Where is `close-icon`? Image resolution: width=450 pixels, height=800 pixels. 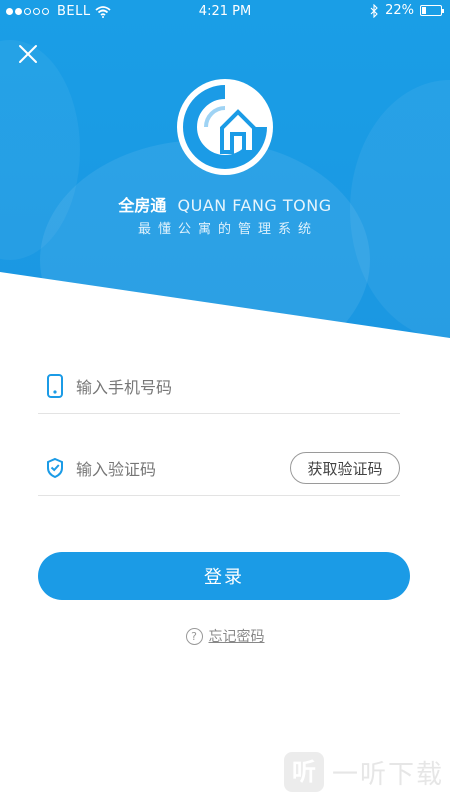 close-icon is located at coordinates (28, 54).